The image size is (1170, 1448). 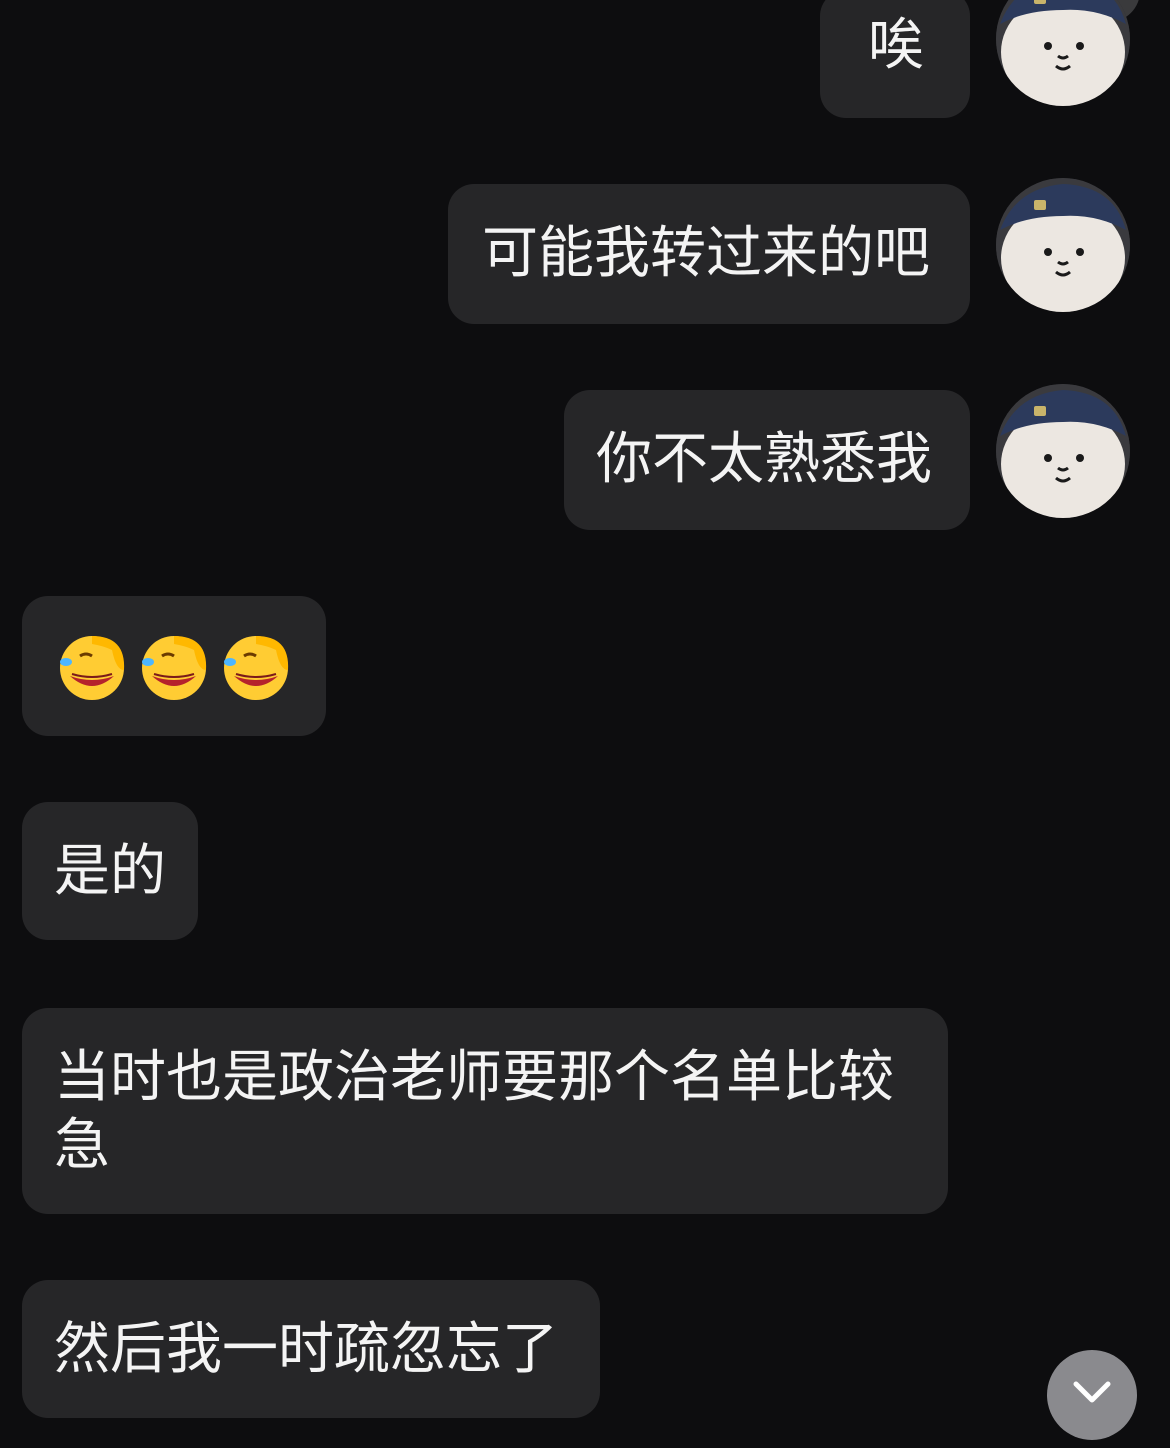 I want to click on message-bubble-outgoing: 唉, so click(x=895, y=59).